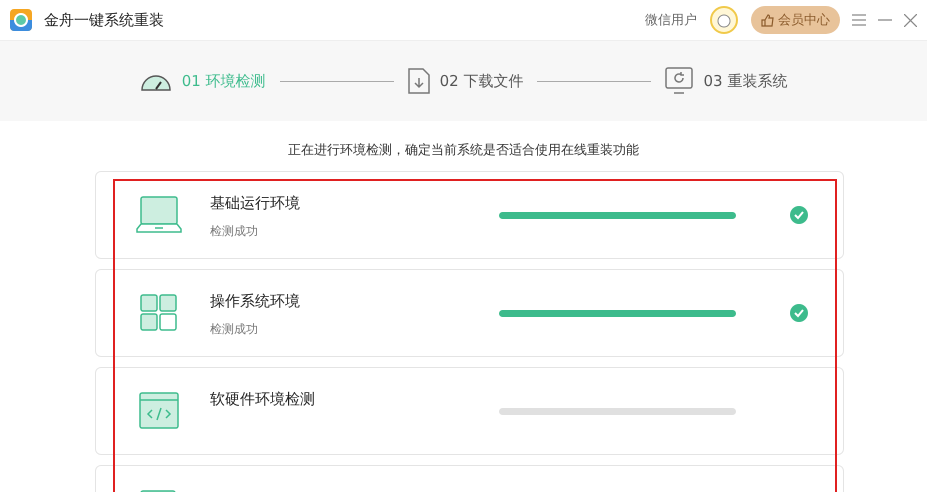 This screenshot has height=492, width=927. Describe the element at coordinates (859, 20) in the screenshot. I see `menu-icon` at that location.